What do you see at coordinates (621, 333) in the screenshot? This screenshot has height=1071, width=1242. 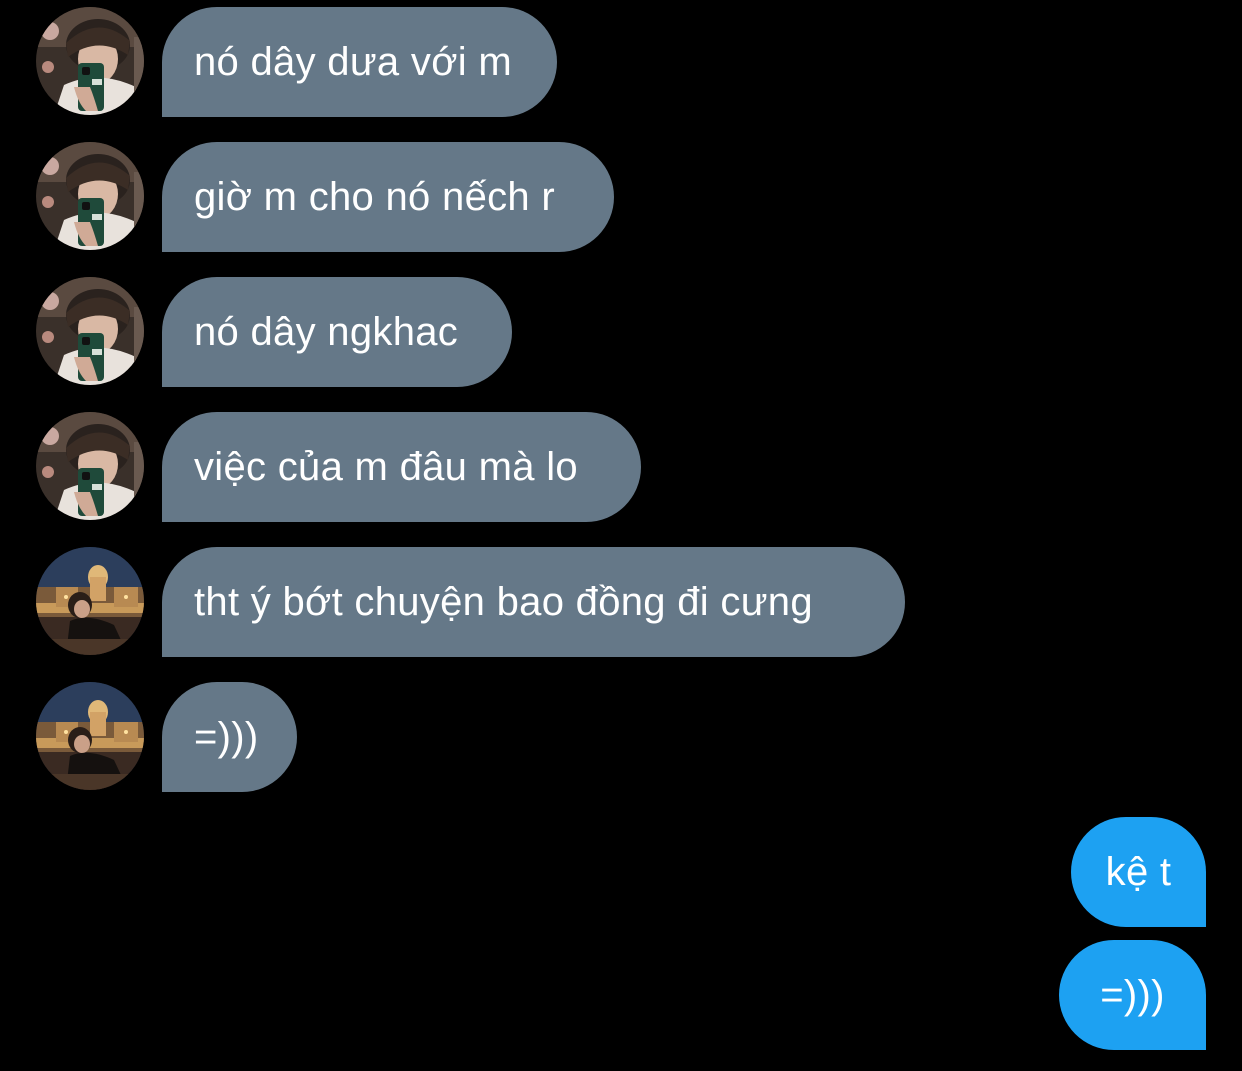 I see `message-row: nó dây ngkhac` at bounding box center [621, 333].